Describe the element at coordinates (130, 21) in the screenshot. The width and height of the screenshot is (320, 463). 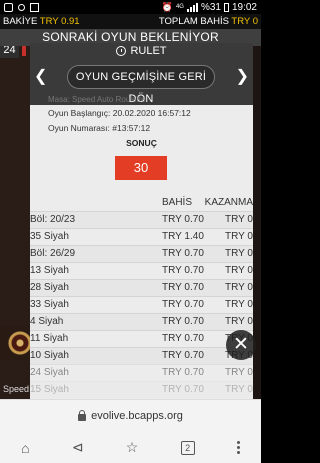
I see `balance-bar: BAKİYE TRY 0.91 TOPLAM BAHİS TRY 0` at that location.